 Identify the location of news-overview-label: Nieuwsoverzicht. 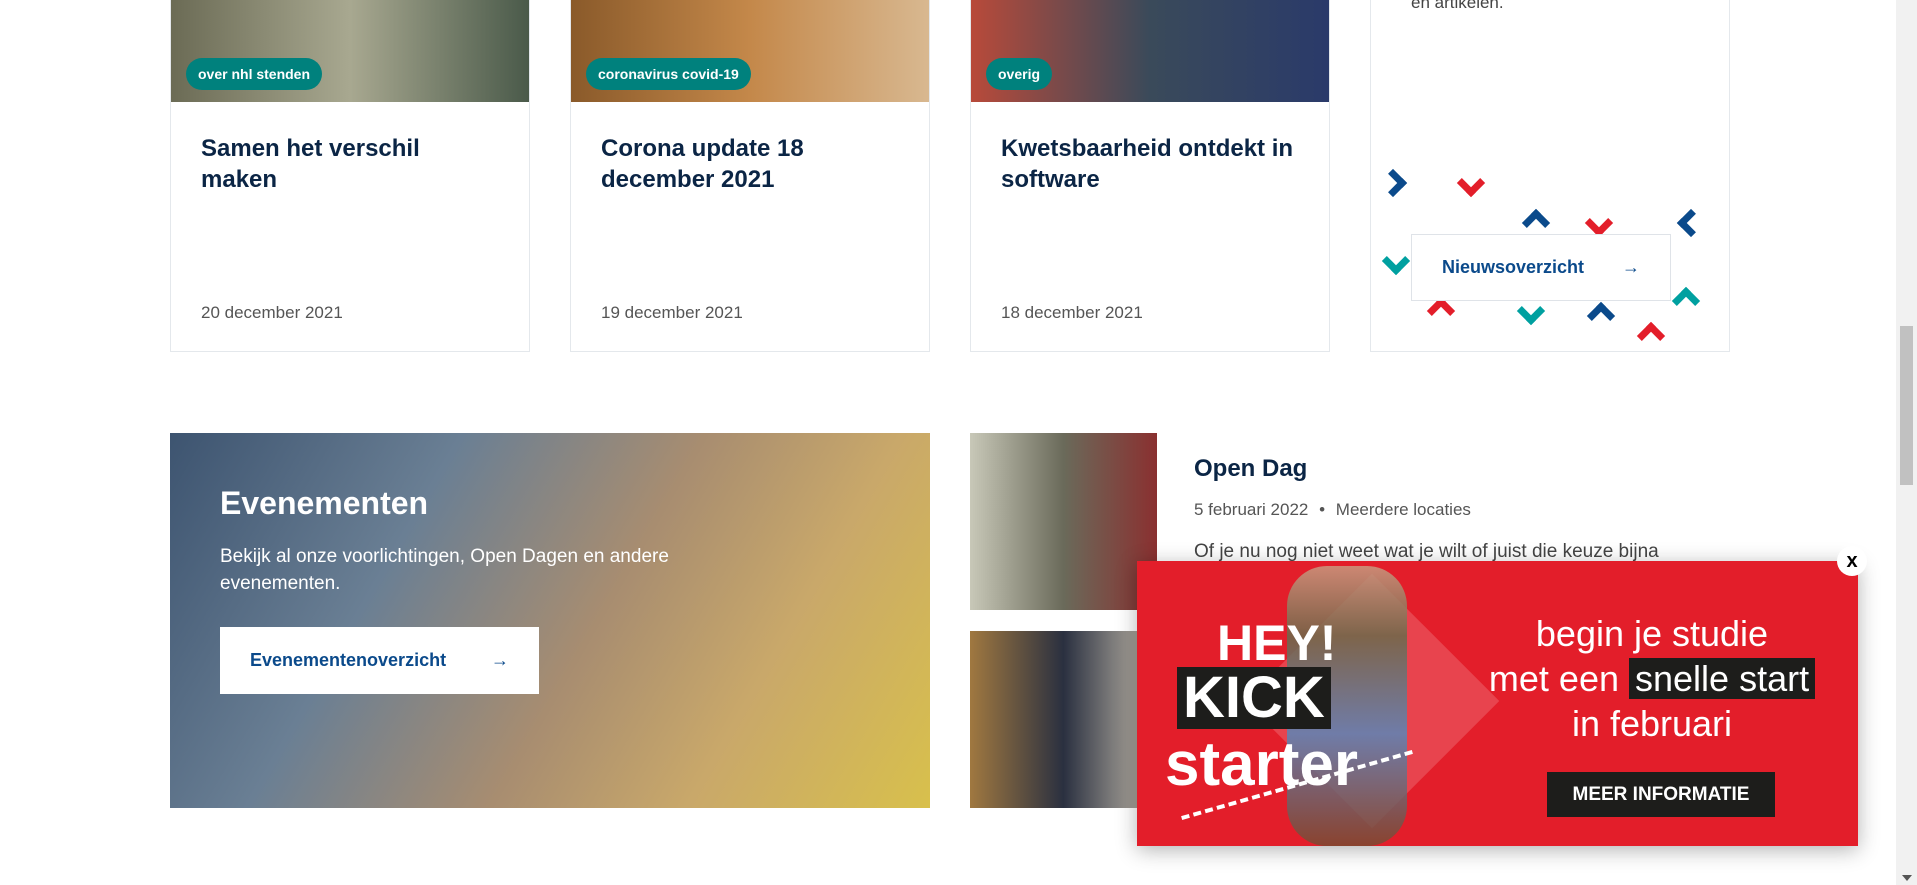
(1513, 267).